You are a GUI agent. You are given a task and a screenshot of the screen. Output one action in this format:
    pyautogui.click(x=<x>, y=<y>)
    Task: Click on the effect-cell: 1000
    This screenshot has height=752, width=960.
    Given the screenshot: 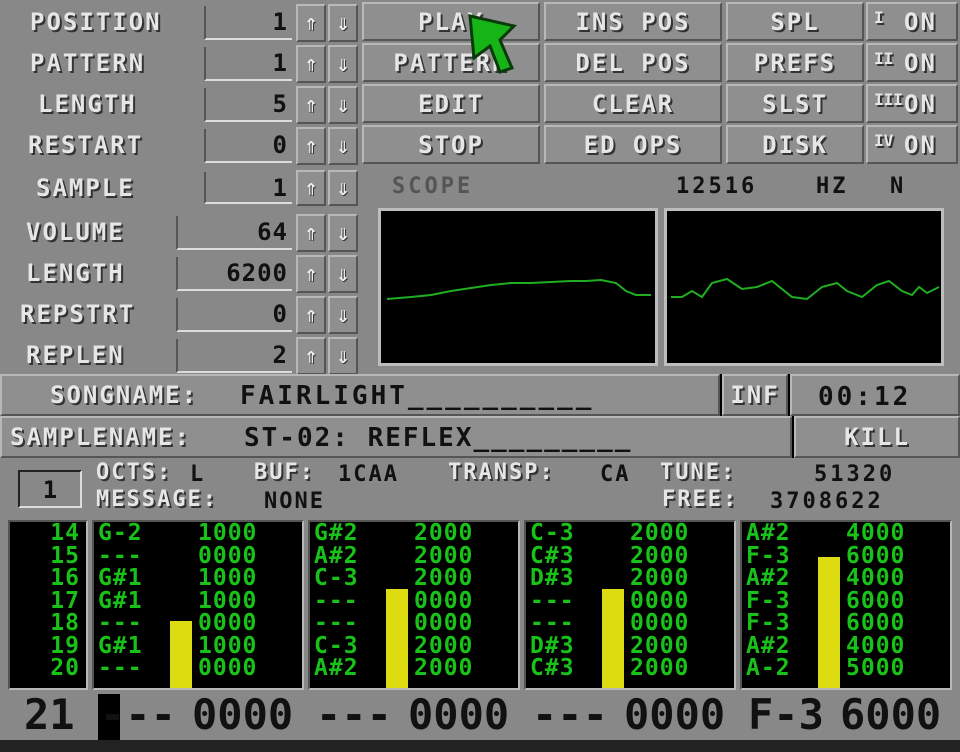 What is the action you would take?
    pyautogui.click(x=228, y=645)
    